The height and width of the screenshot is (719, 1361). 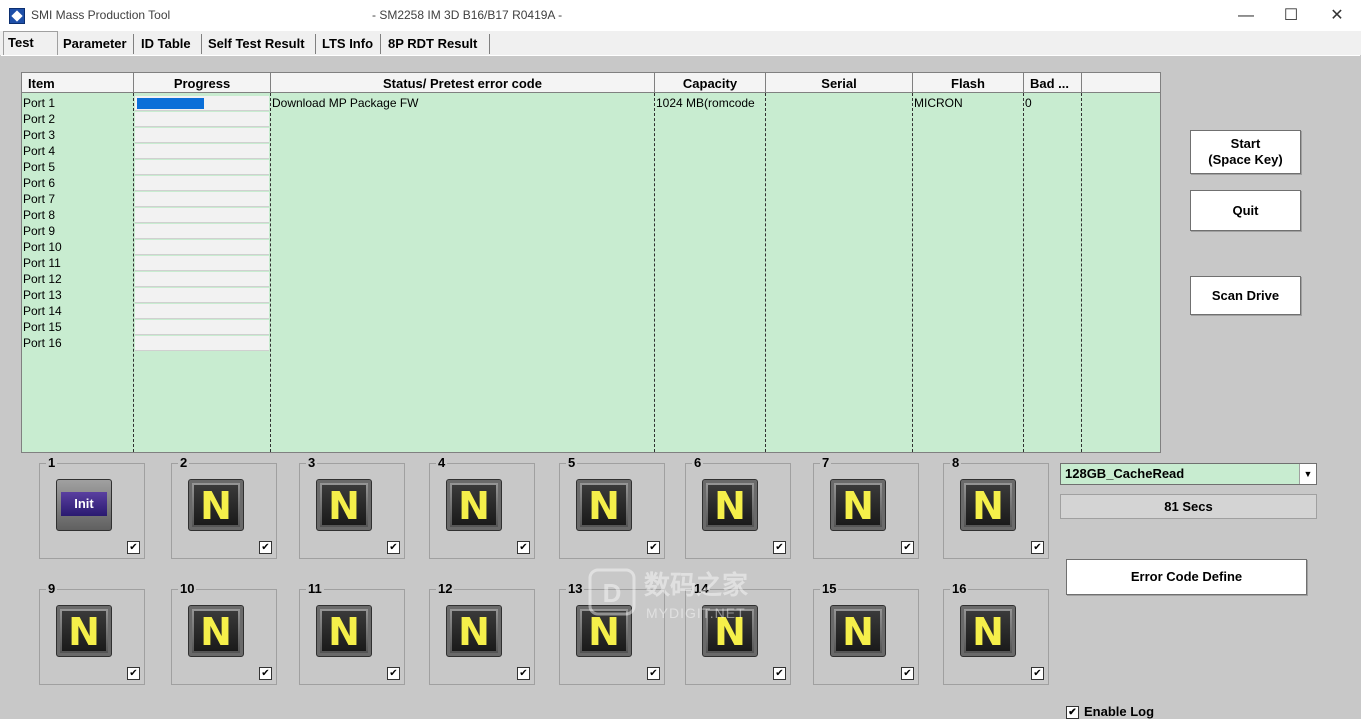 I want to click on port-item: Port 13, so click(x=42, y=295).